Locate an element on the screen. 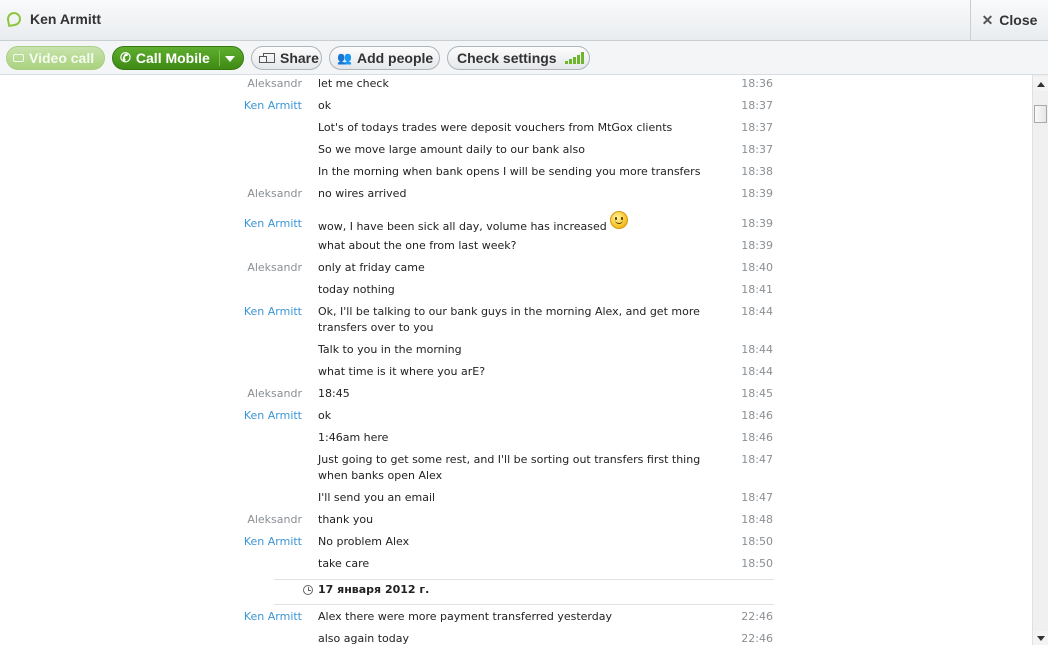 This screenshot has width=1048, height=645. message-text: what about the one from last week? is located at coordinates (417, 245).